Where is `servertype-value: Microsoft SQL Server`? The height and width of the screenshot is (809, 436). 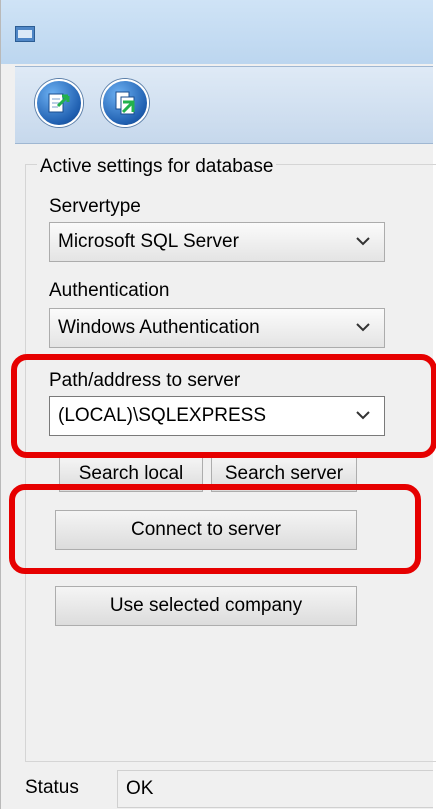 servertype-value: Microsoft SQL Server is located at coordinates (148, 241).